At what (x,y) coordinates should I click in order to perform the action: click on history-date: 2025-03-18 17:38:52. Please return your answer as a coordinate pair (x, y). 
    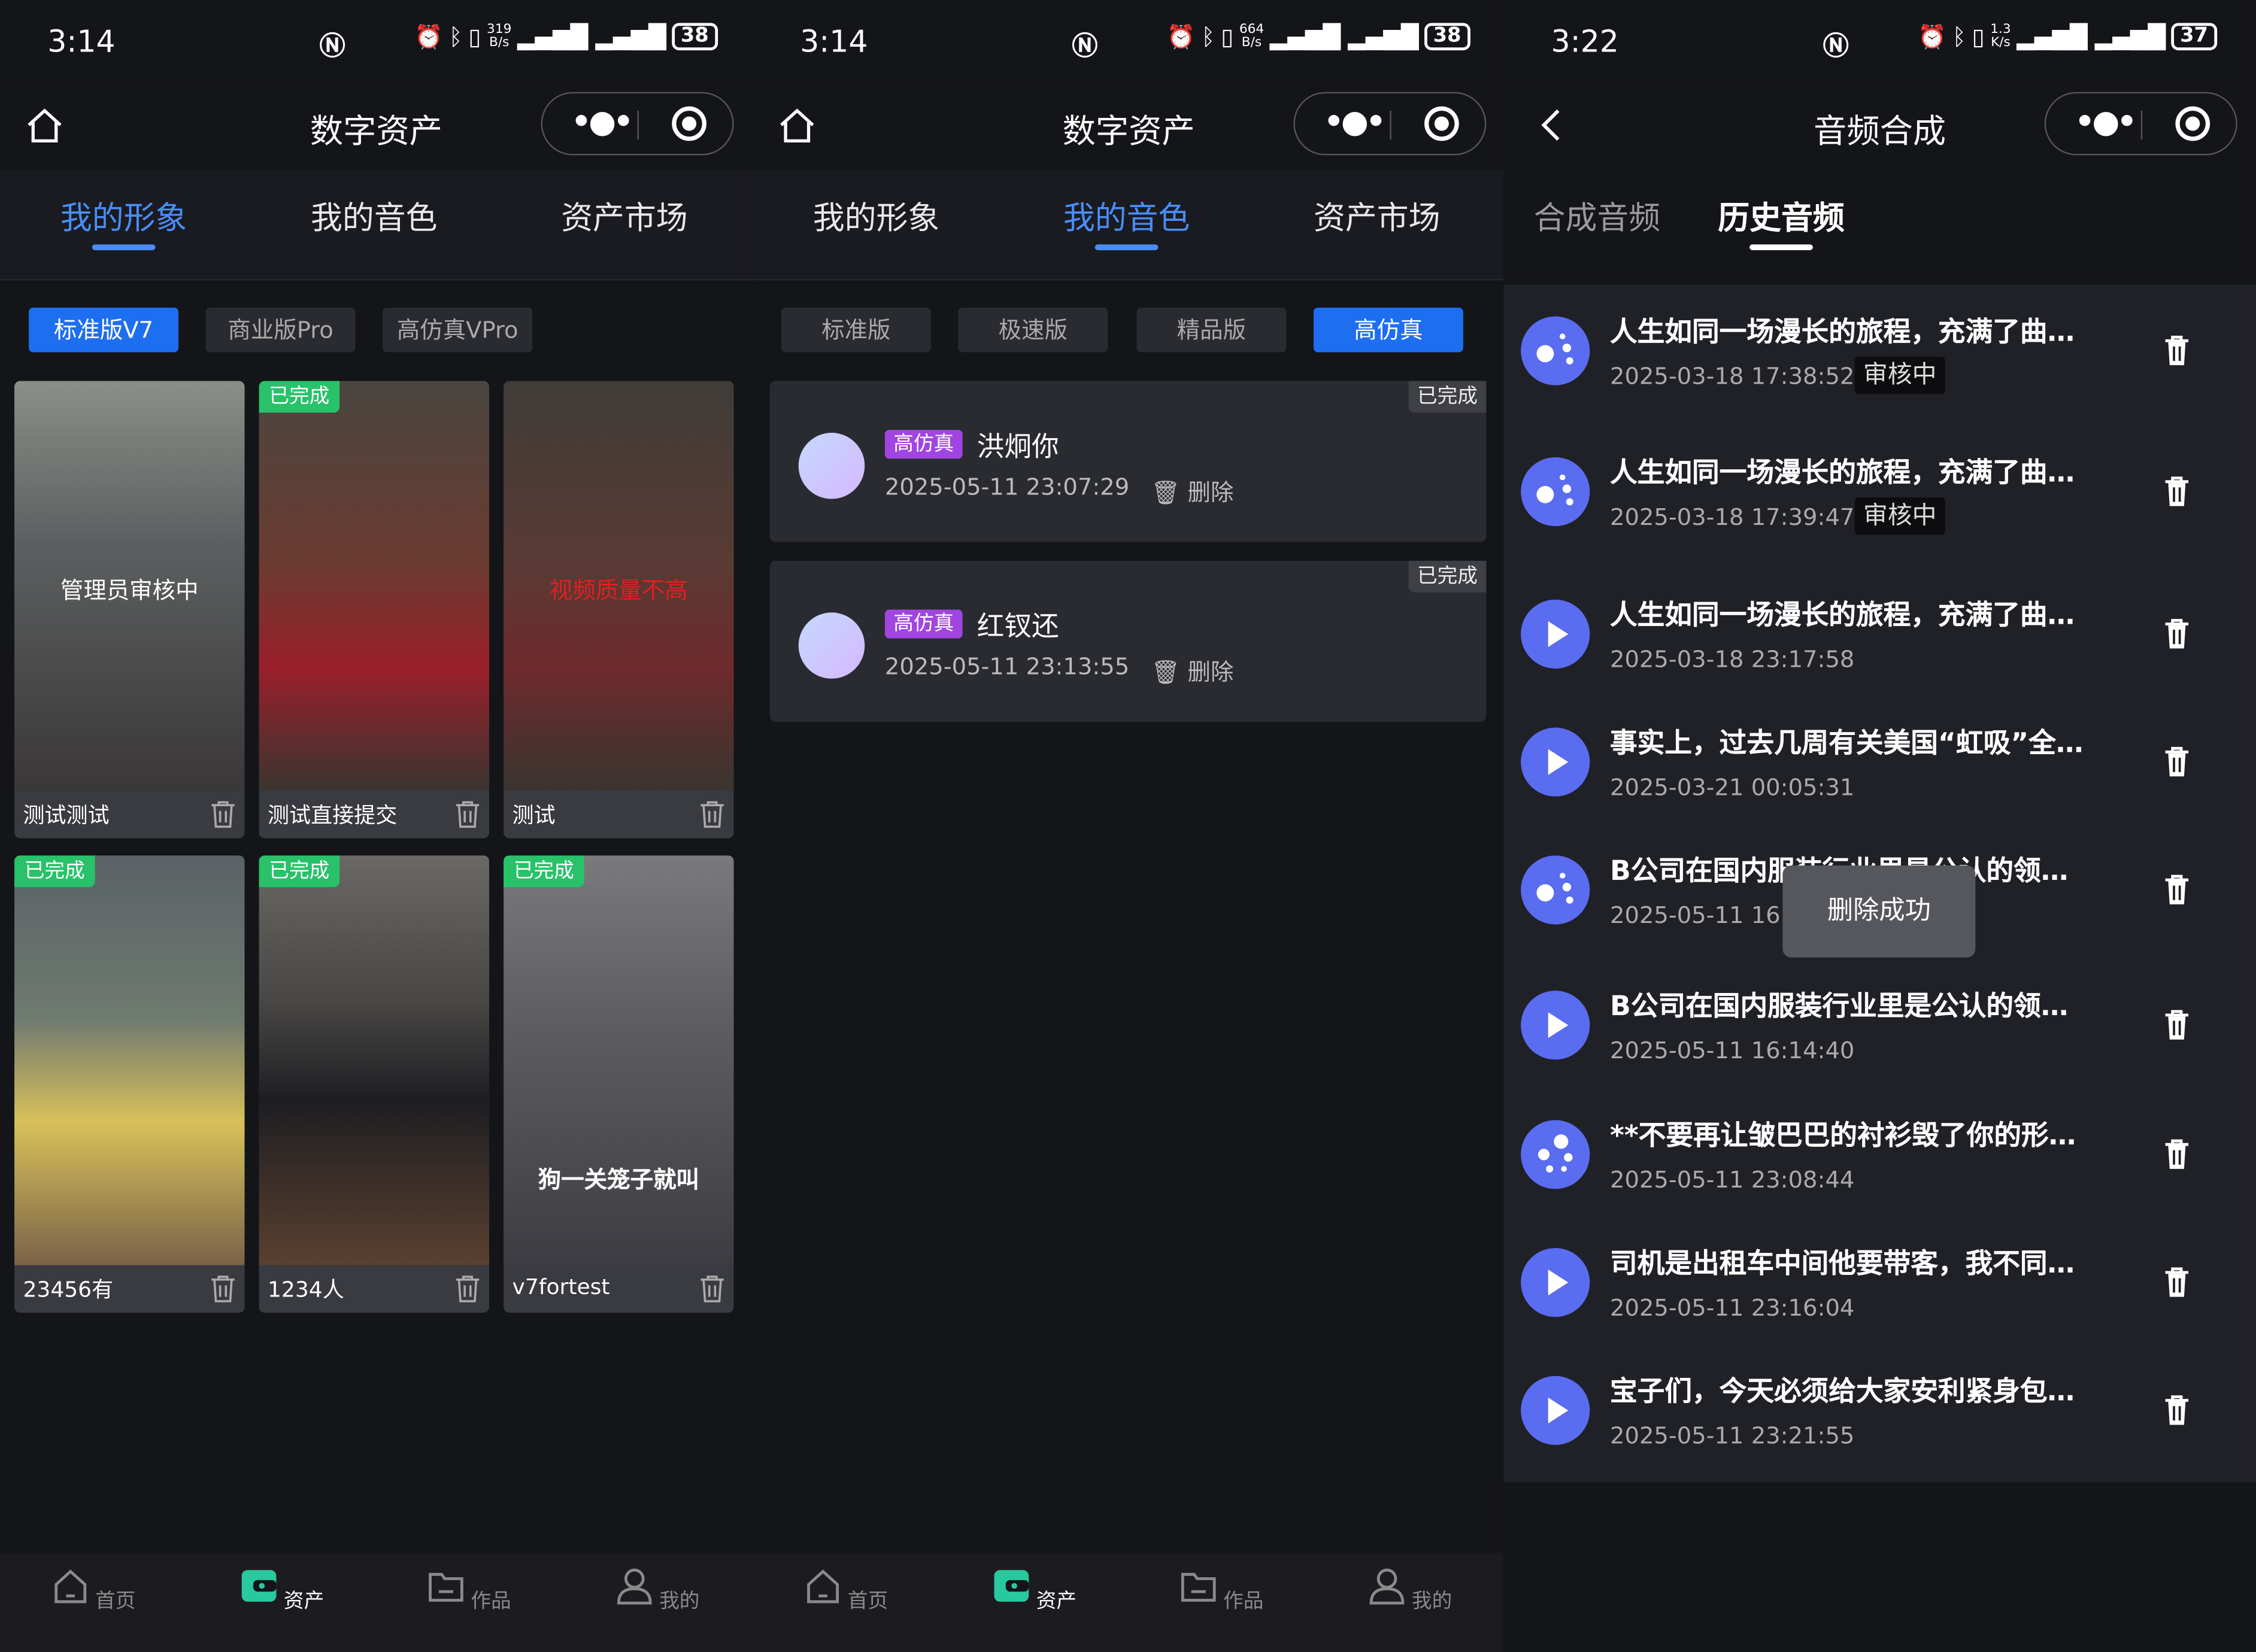
    Looking at the image, I should click on (1732, 376).